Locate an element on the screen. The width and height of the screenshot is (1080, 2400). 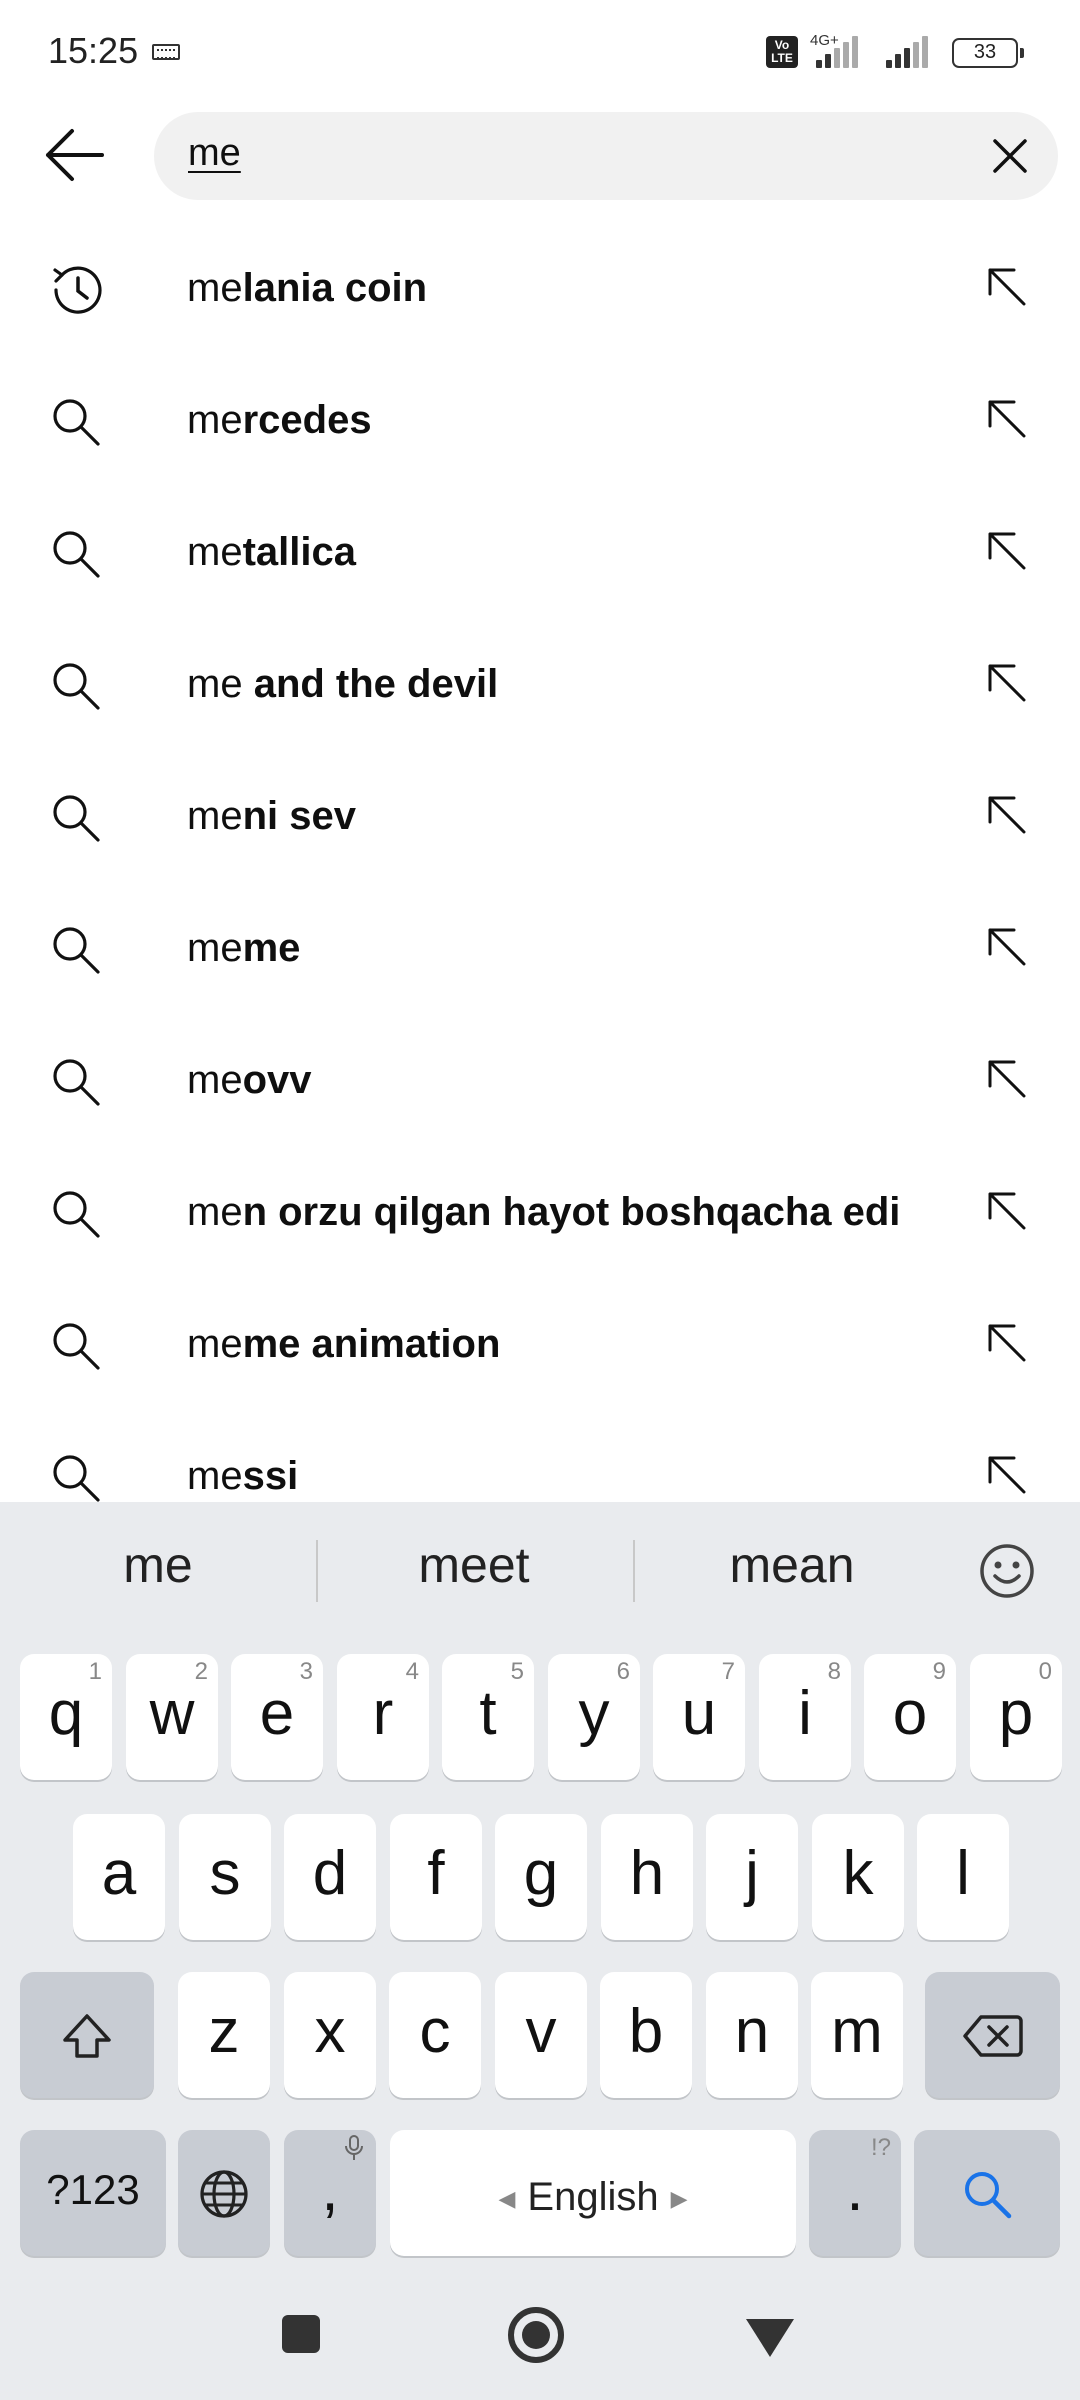
search-action-key is located at coordinates (987, 2193).